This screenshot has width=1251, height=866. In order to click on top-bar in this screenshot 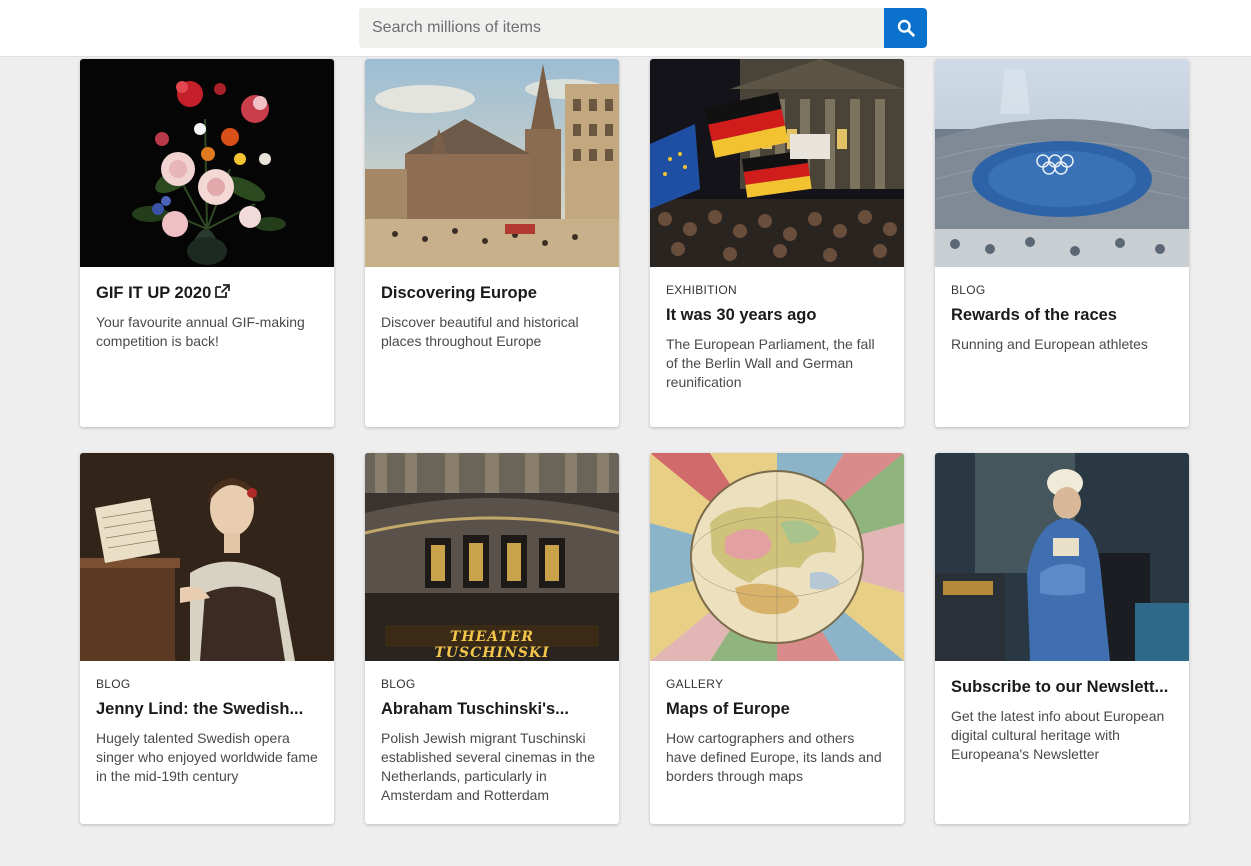, I will do `click(625, 28)`.